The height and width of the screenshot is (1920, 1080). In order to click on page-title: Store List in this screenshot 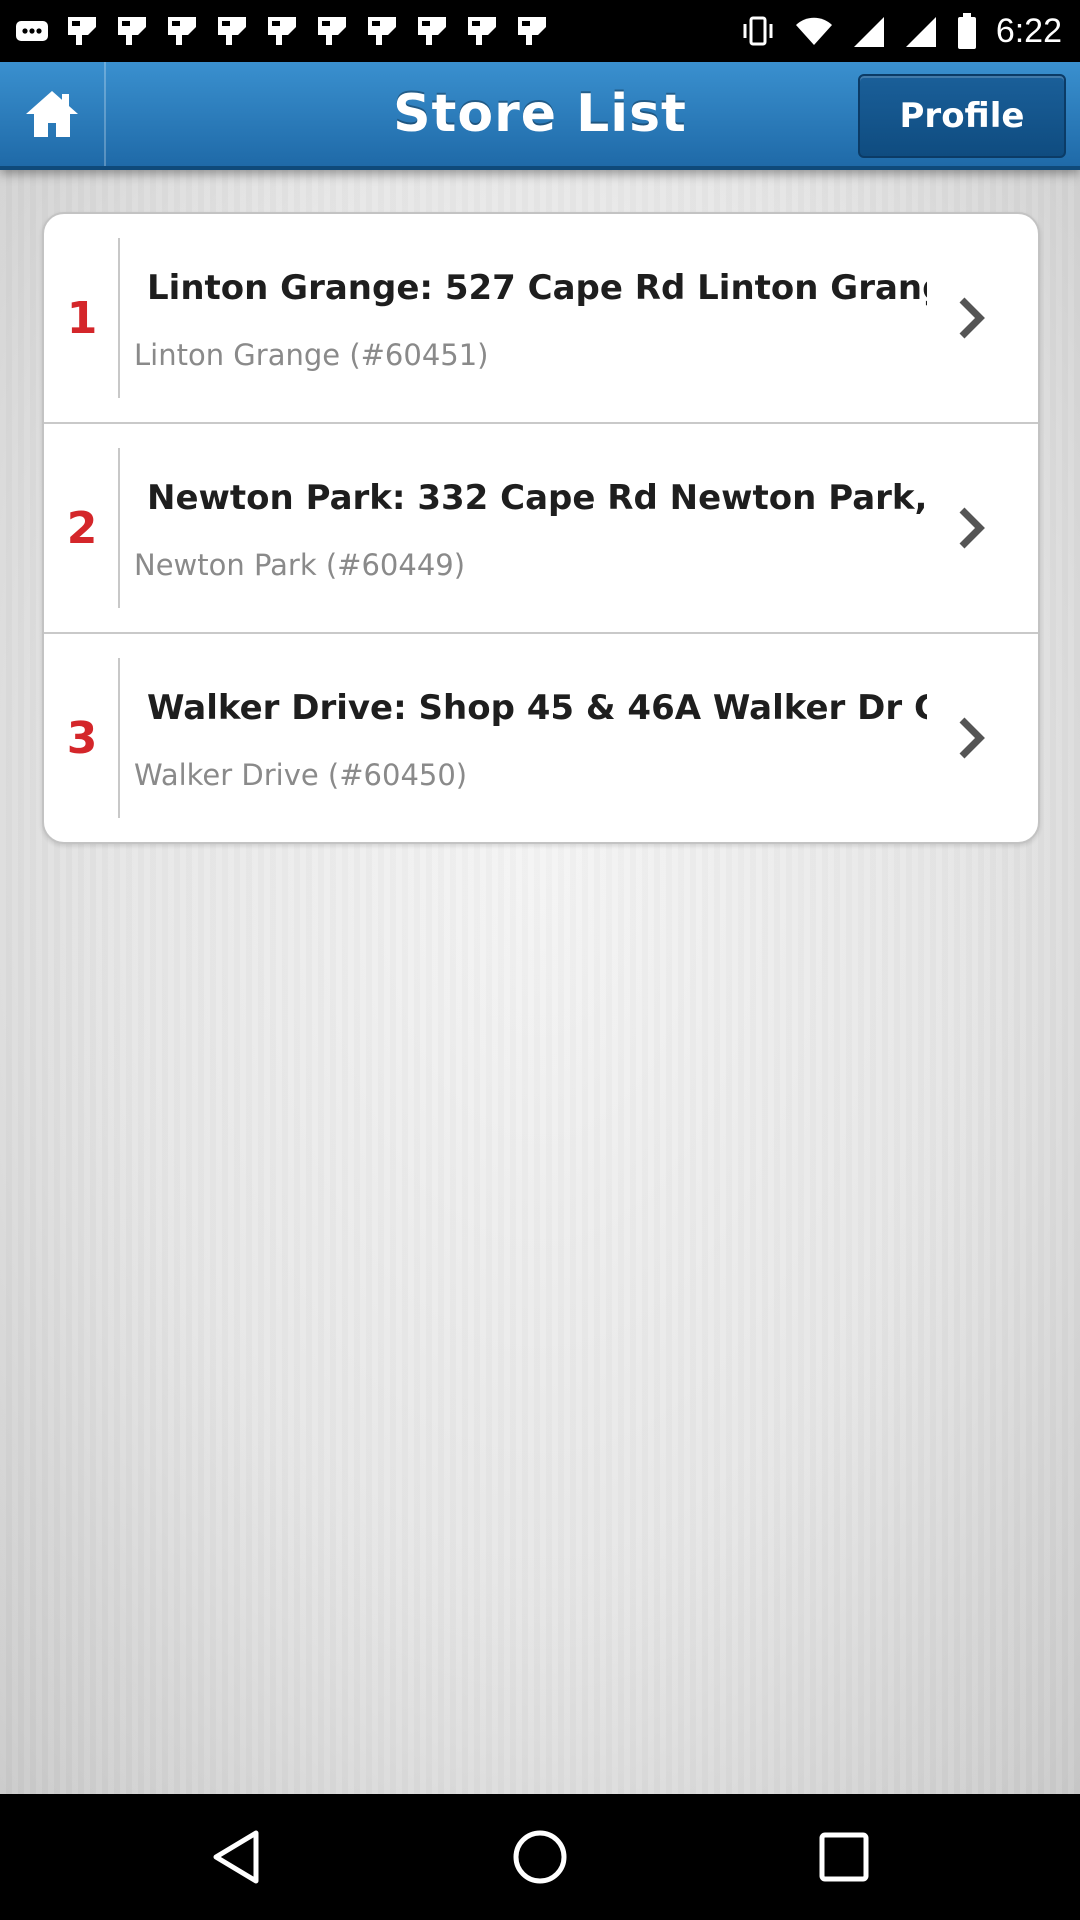, I will do `click(540, 114)`.